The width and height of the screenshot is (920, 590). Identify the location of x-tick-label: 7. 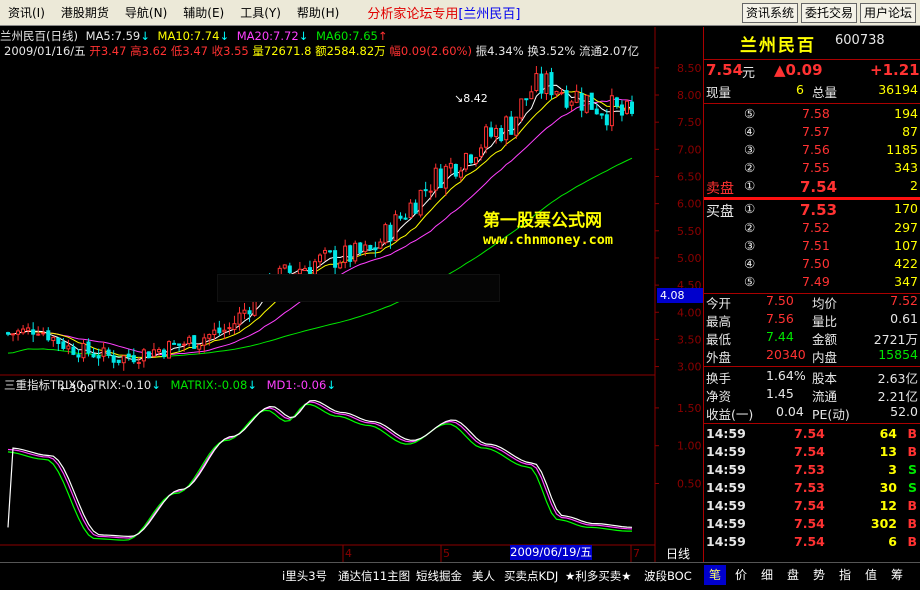
(636, 553).